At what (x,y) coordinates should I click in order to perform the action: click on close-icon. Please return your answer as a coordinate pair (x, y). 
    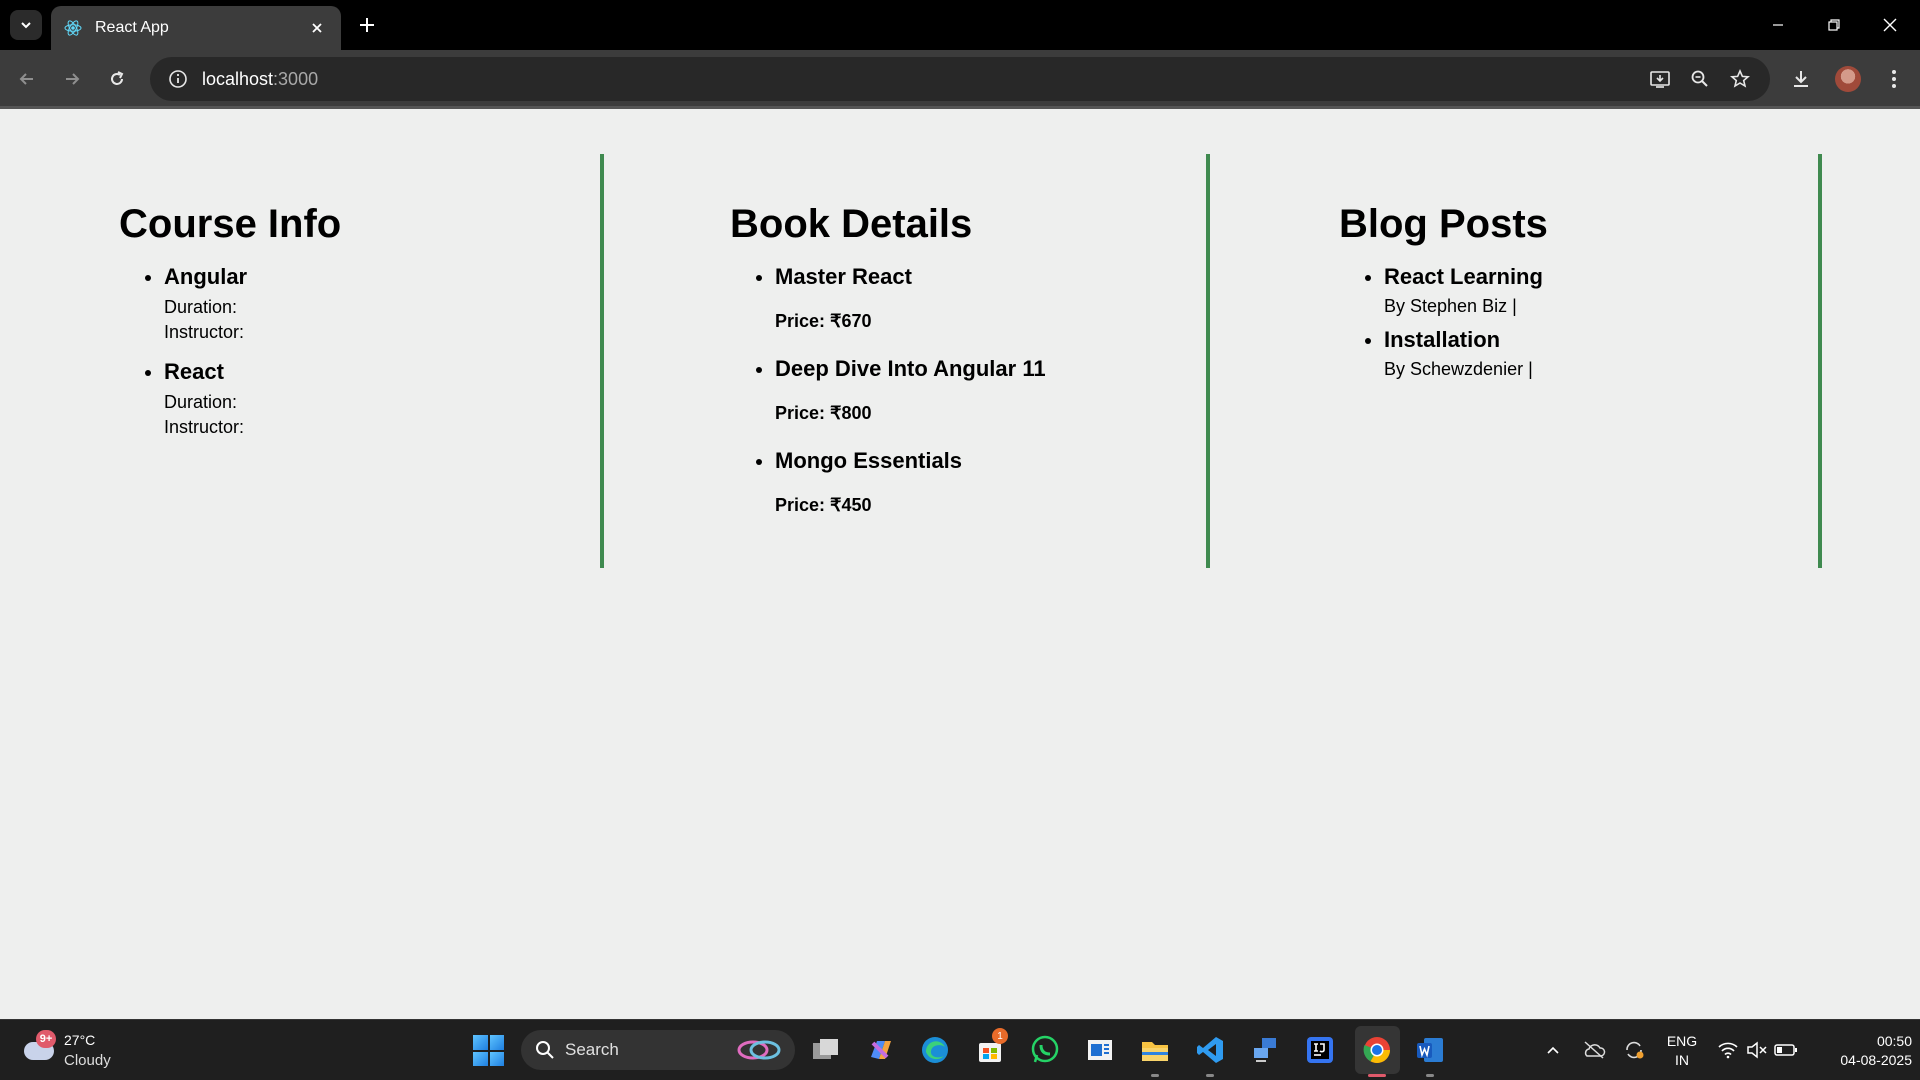
    Looking at the image, I should click on (1890, 25).